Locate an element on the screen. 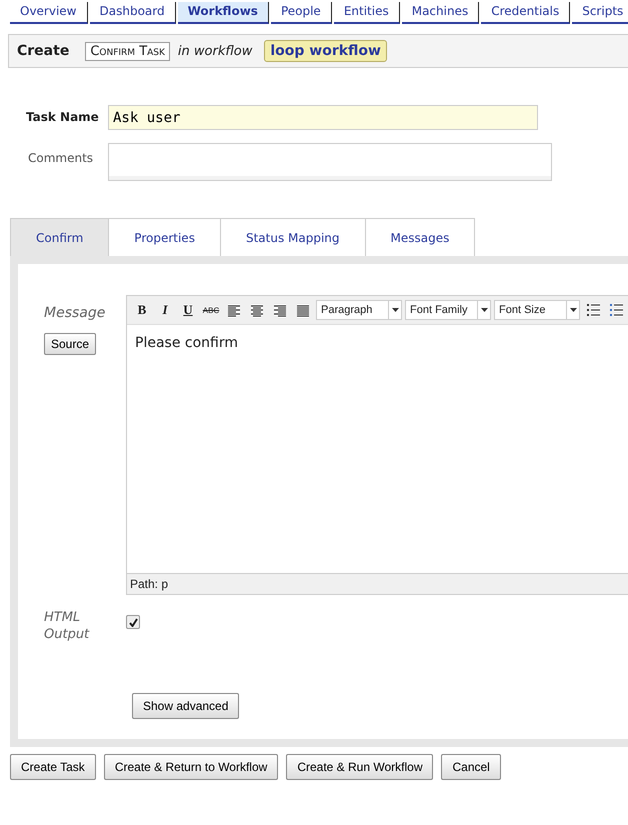 The width and height of the screenshot is (628, 825). action-button: Cancel is located at coordinates (471, 767).